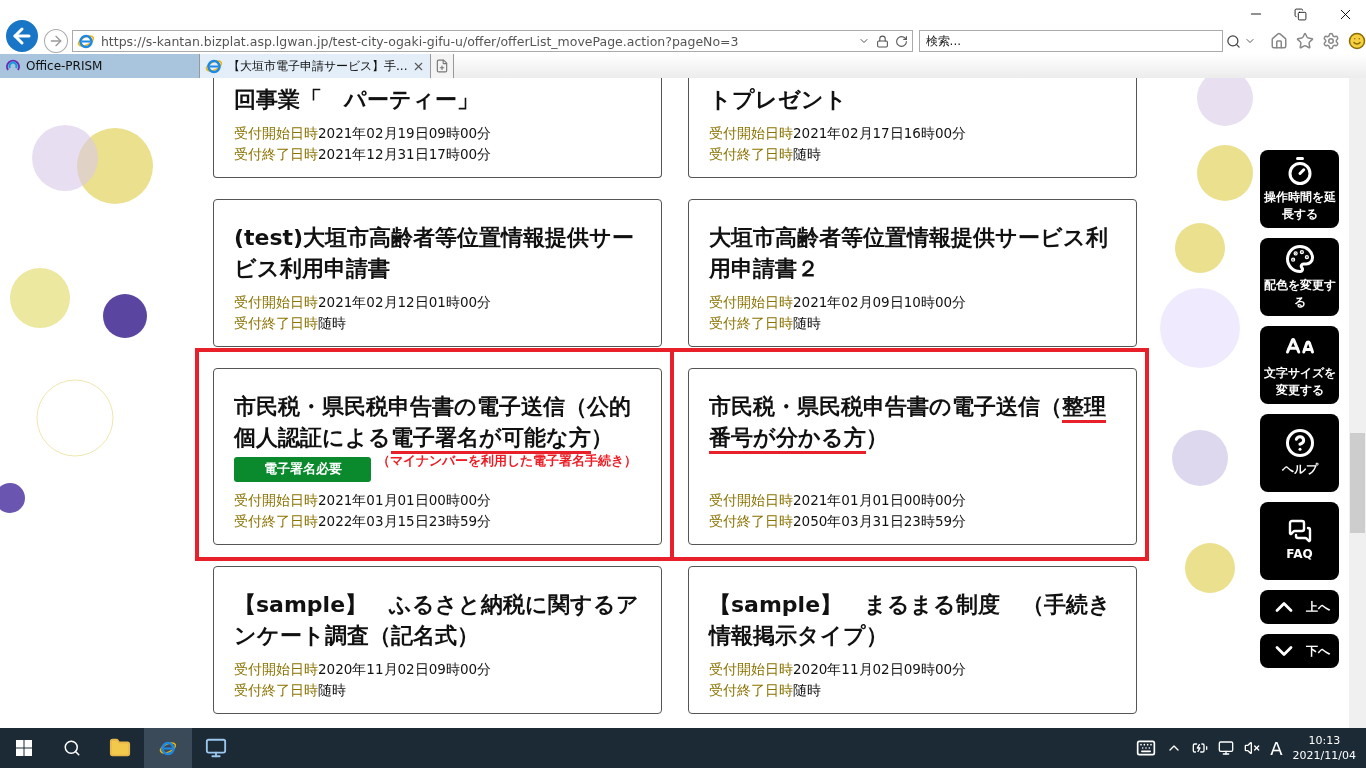 Image resolution: width=1366 pixels, height=768 pixels. Describe the element at coordinates (1299, 277) in the screenshot. I see `palette-button: 配色を変更する` at that location.